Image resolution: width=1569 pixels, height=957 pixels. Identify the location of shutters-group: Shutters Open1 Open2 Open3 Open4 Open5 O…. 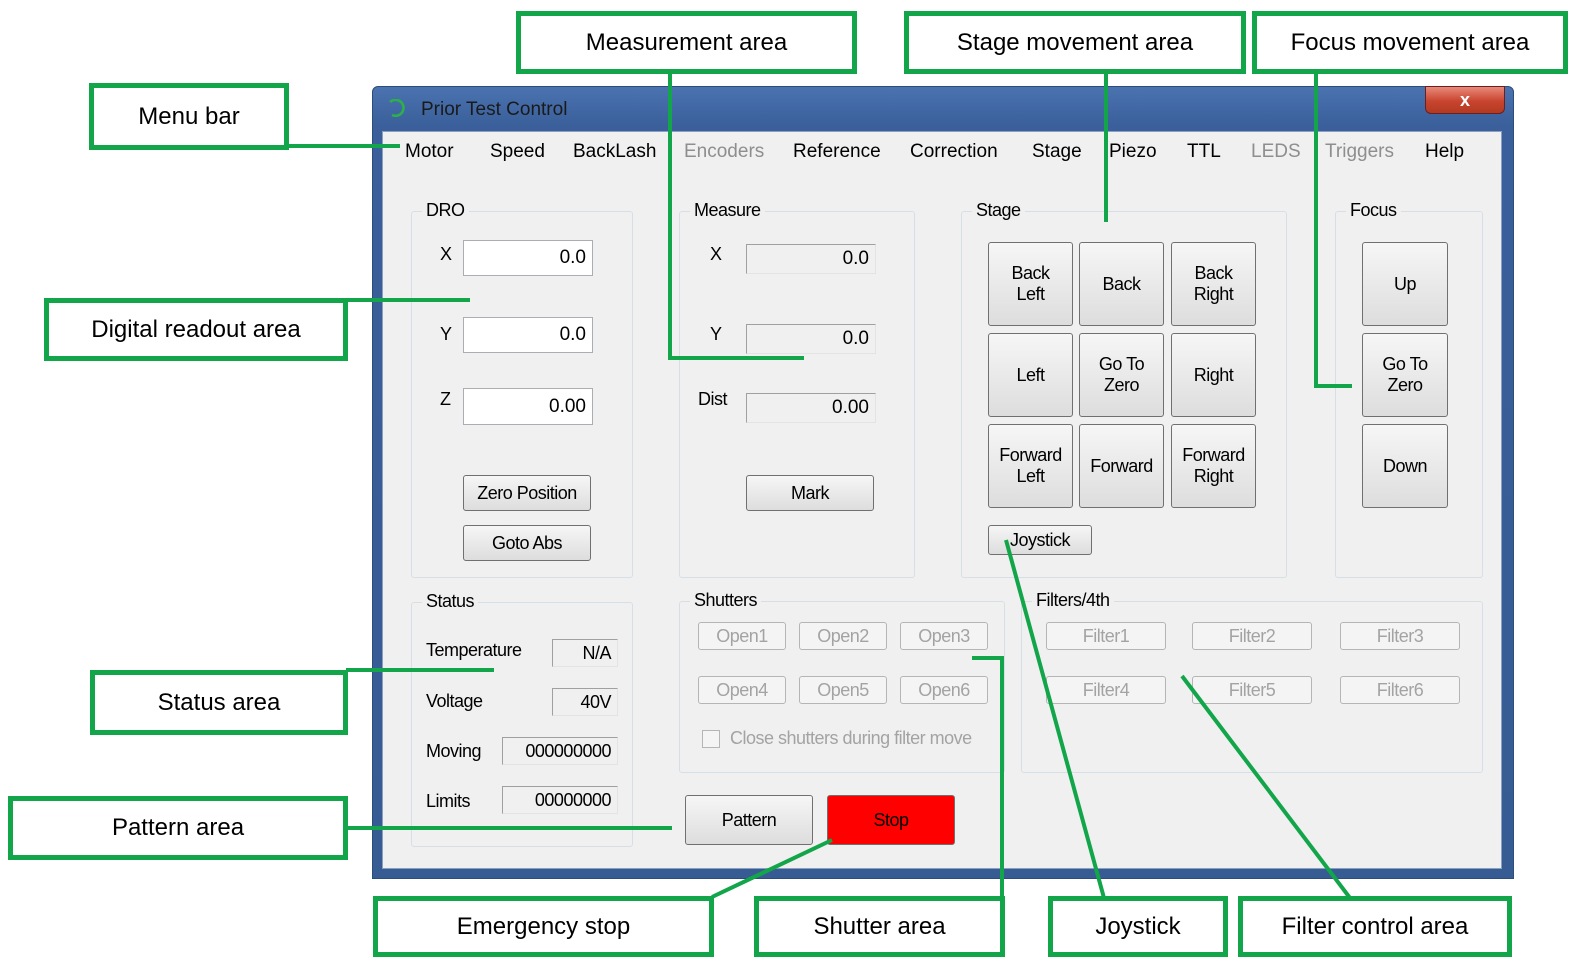
(842, 681).